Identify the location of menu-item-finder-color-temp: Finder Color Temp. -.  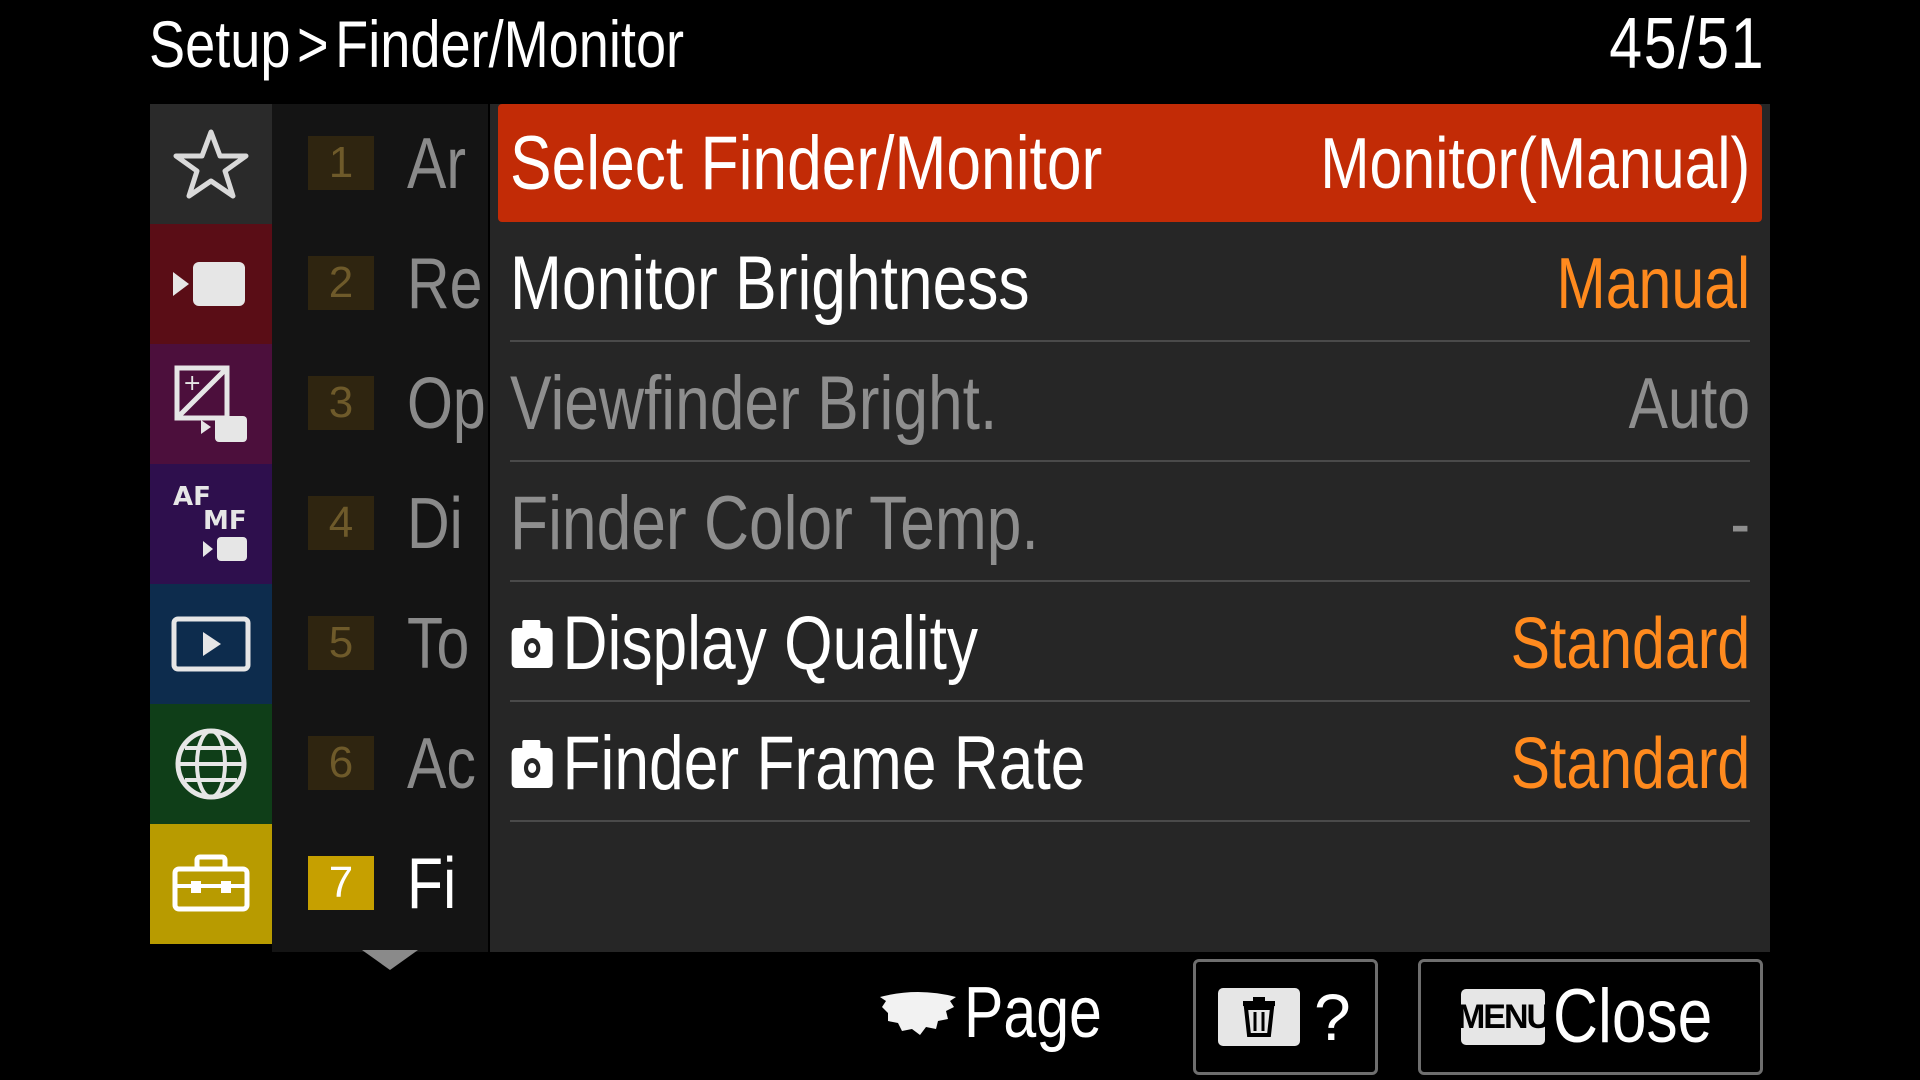
(1130, 523).